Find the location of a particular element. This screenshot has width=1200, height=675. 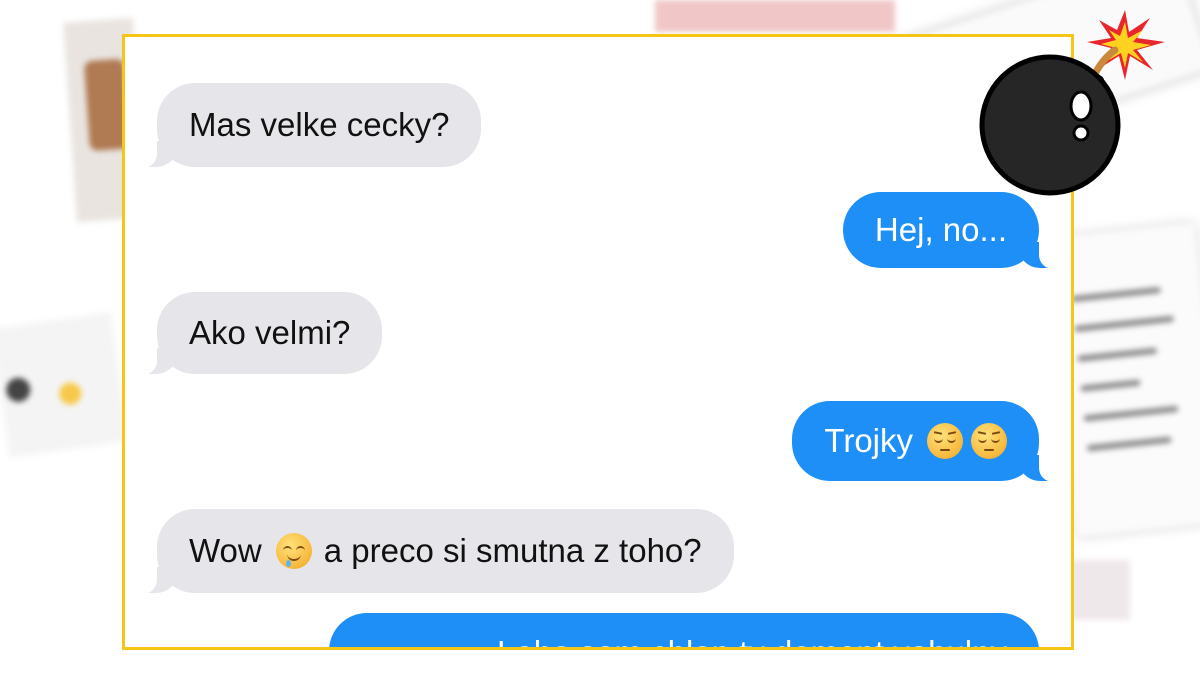

message-bubble-incoming: Ako velmi? is located at coordinates (257, 333).